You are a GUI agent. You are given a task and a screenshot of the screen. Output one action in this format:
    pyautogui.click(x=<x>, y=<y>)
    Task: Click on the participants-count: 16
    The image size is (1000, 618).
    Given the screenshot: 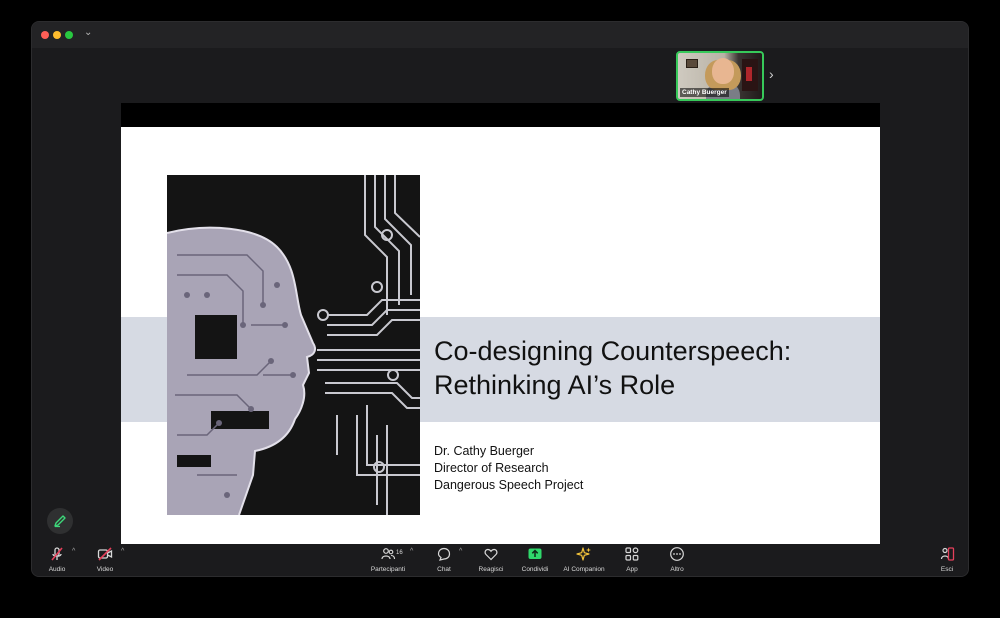 What is the action you would take?
    pyautogui.click(x=399, y=553)
    